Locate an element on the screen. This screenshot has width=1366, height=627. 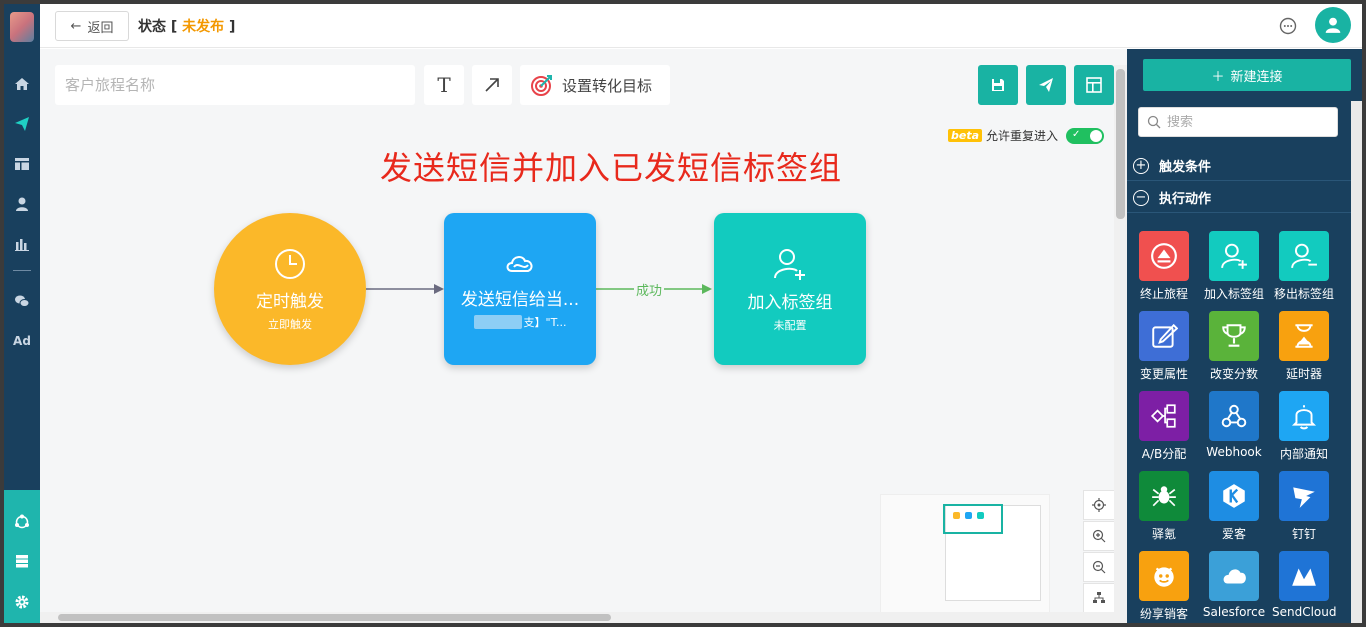
tile-label: 加入标签组 is located at coordinates (1233, 294).